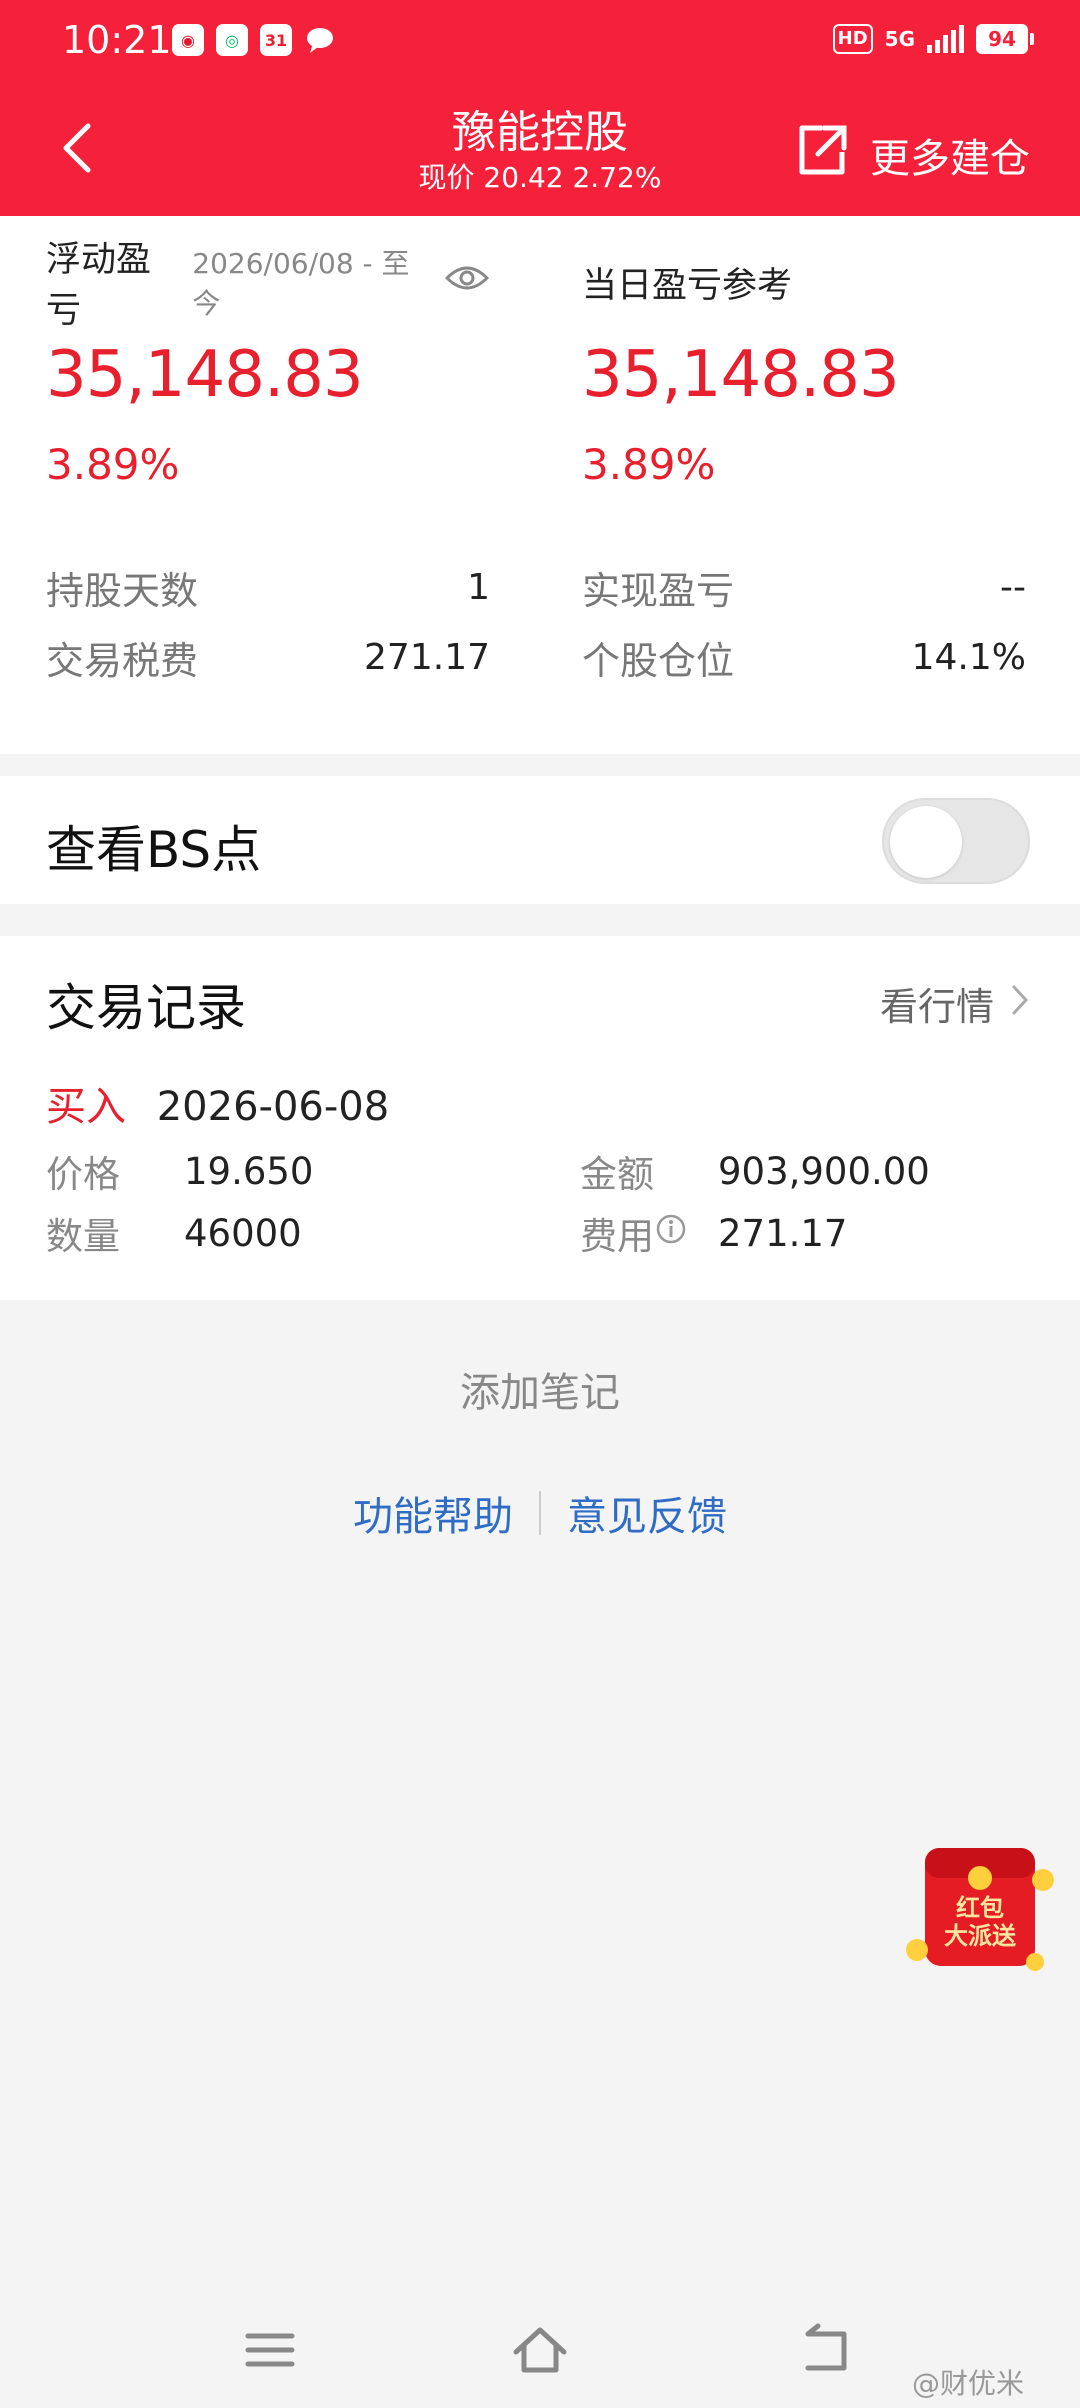 Image resolution: width=1080 pixels, height=2408 pixels. I want to click on position-row: 个股仓位 14.1%, so click(804, 657).